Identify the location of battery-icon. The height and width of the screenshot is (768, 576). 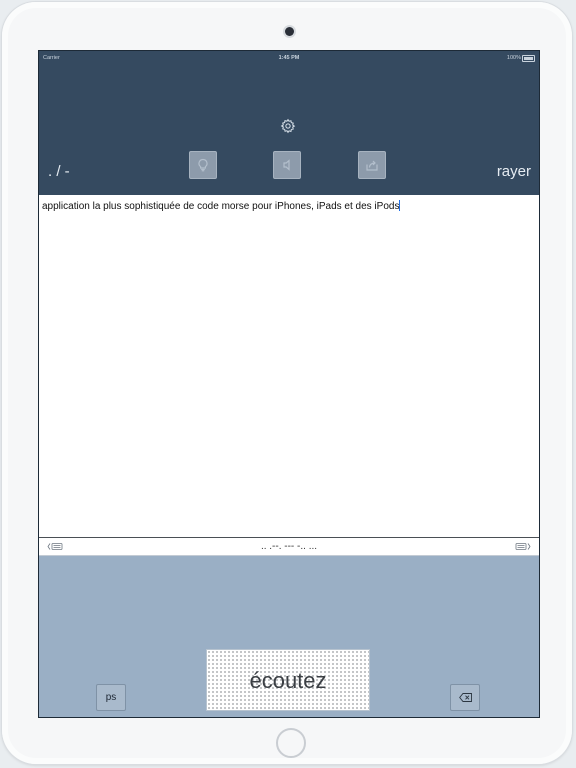
(528, 58).